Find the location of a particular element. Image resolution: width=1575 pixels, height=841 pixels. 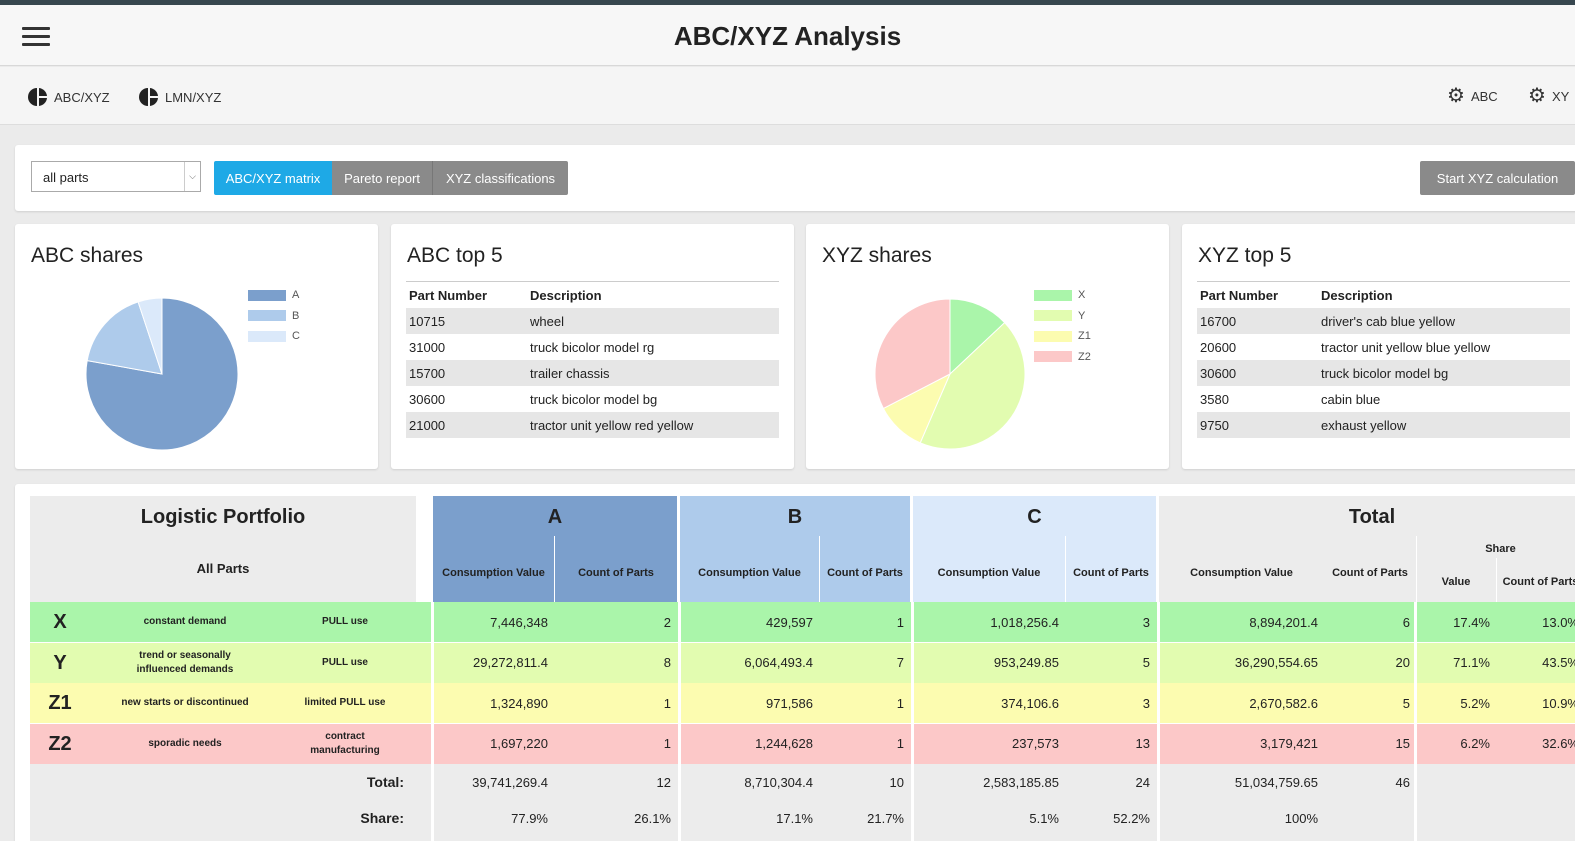

table-cell: 13.0% is located at coordinates (1558, 622).